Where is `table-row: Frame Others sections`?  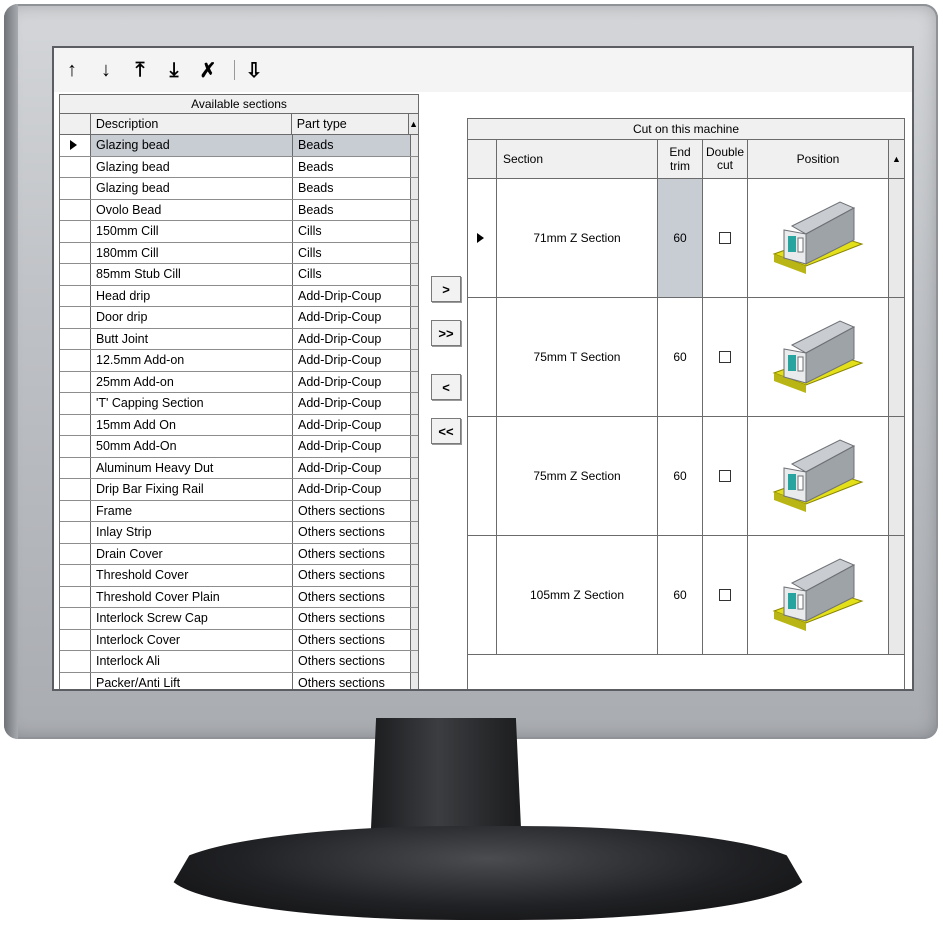 table-row: Frame Others sections is located at coordinates (239, 511).